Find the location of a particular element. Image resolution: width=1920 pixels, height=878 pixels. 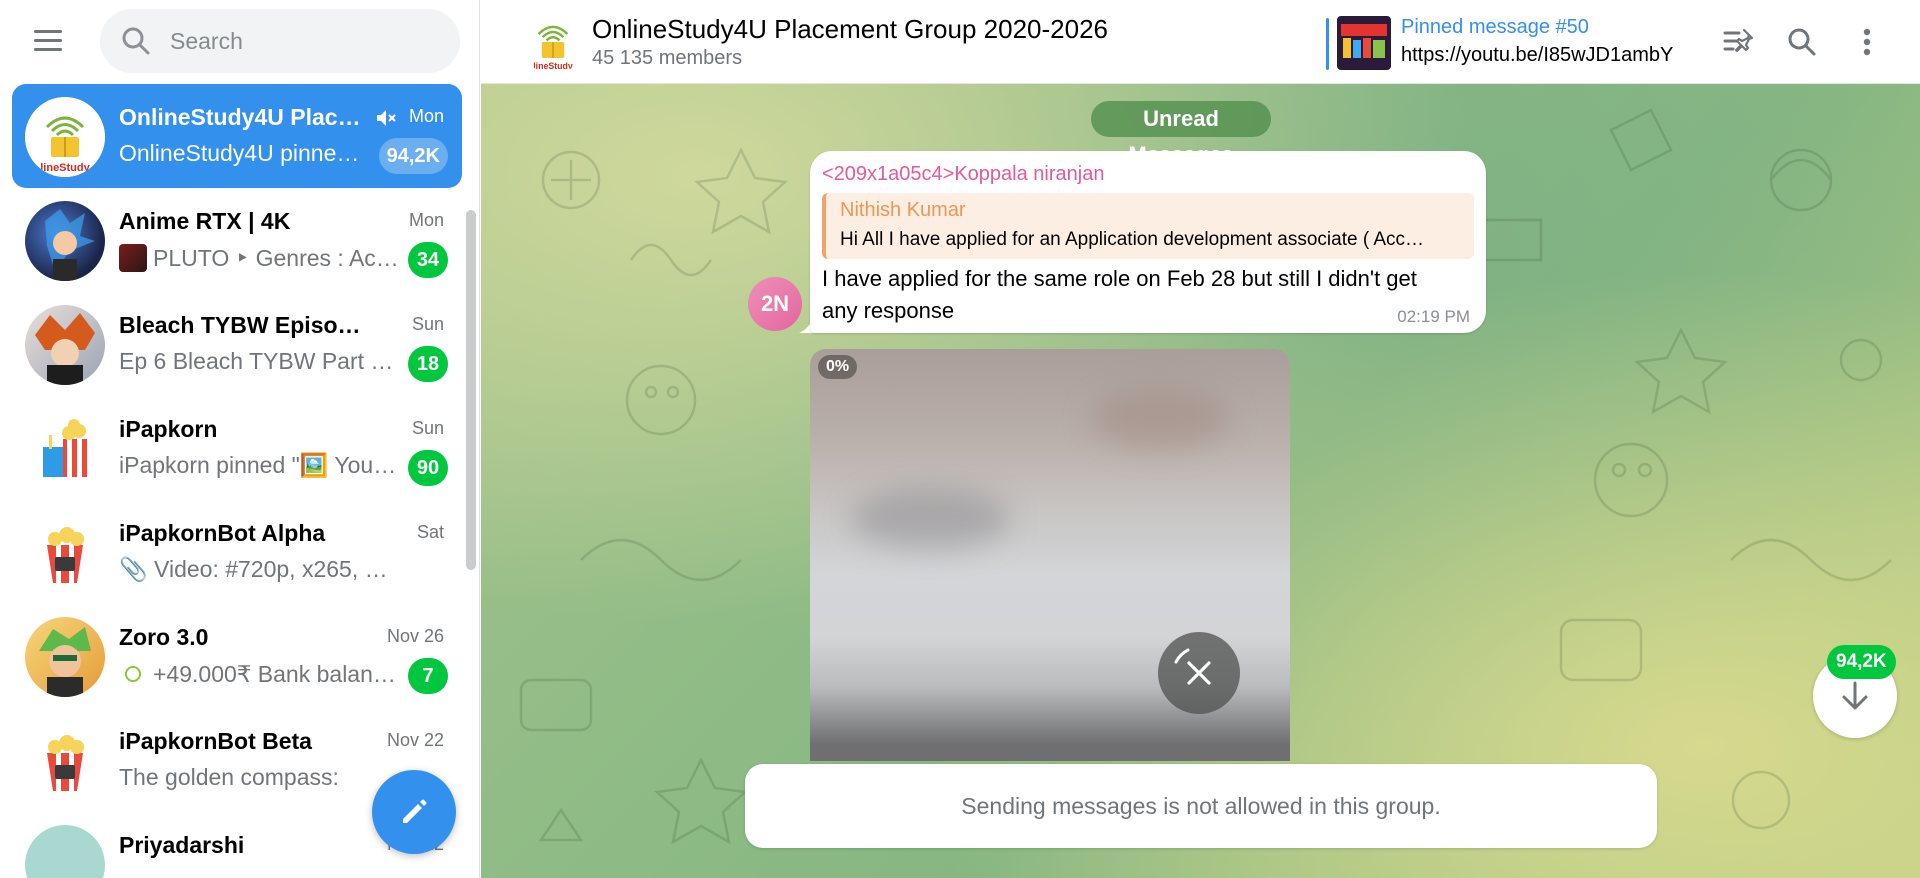

pinned-list-button is located at coordinates (1739, 42).